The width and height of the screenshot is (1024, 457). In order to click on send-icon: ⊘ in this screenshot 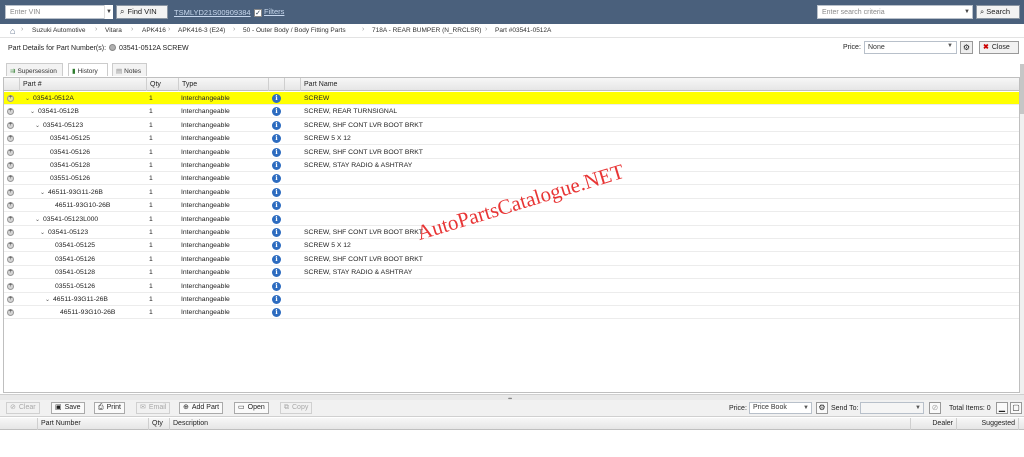, I will do `click(935, 408)`.